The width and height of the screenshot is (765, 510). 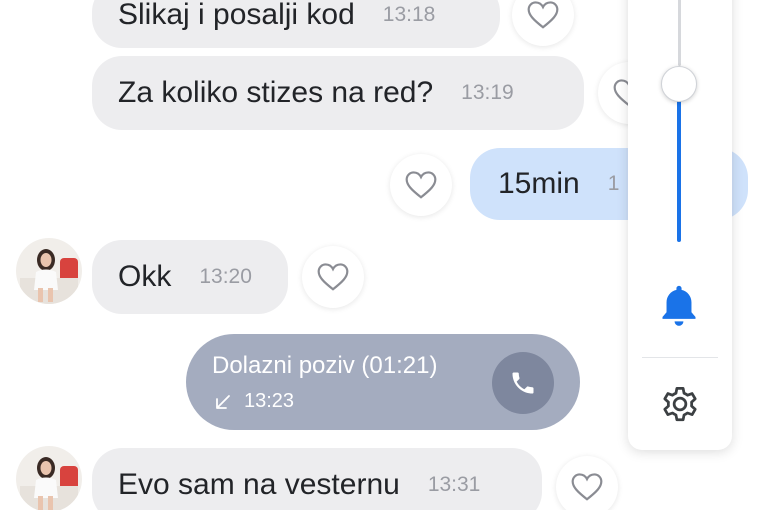 What do you see at coordinates (487, 92) in the screenshot?
I see `message-time: 13:19` at bounding box center [487, 92].